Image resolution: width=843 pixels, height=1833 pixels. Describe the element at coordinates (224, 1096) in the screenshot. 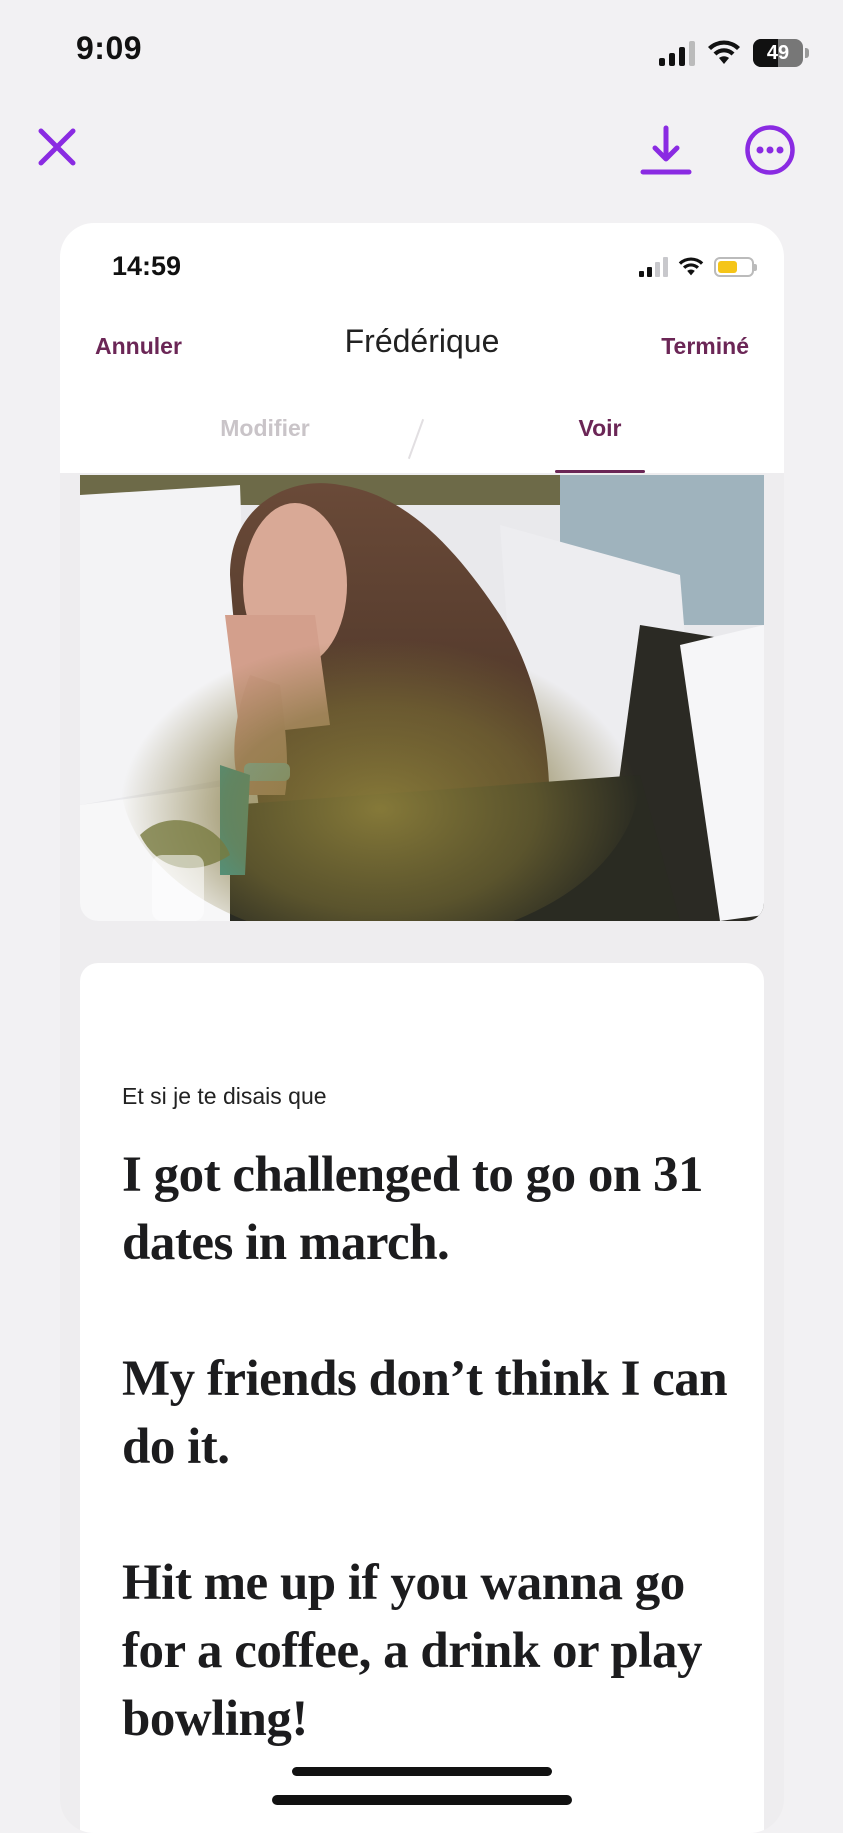

I see `prompt-question: Et si je te disais que` at that location.